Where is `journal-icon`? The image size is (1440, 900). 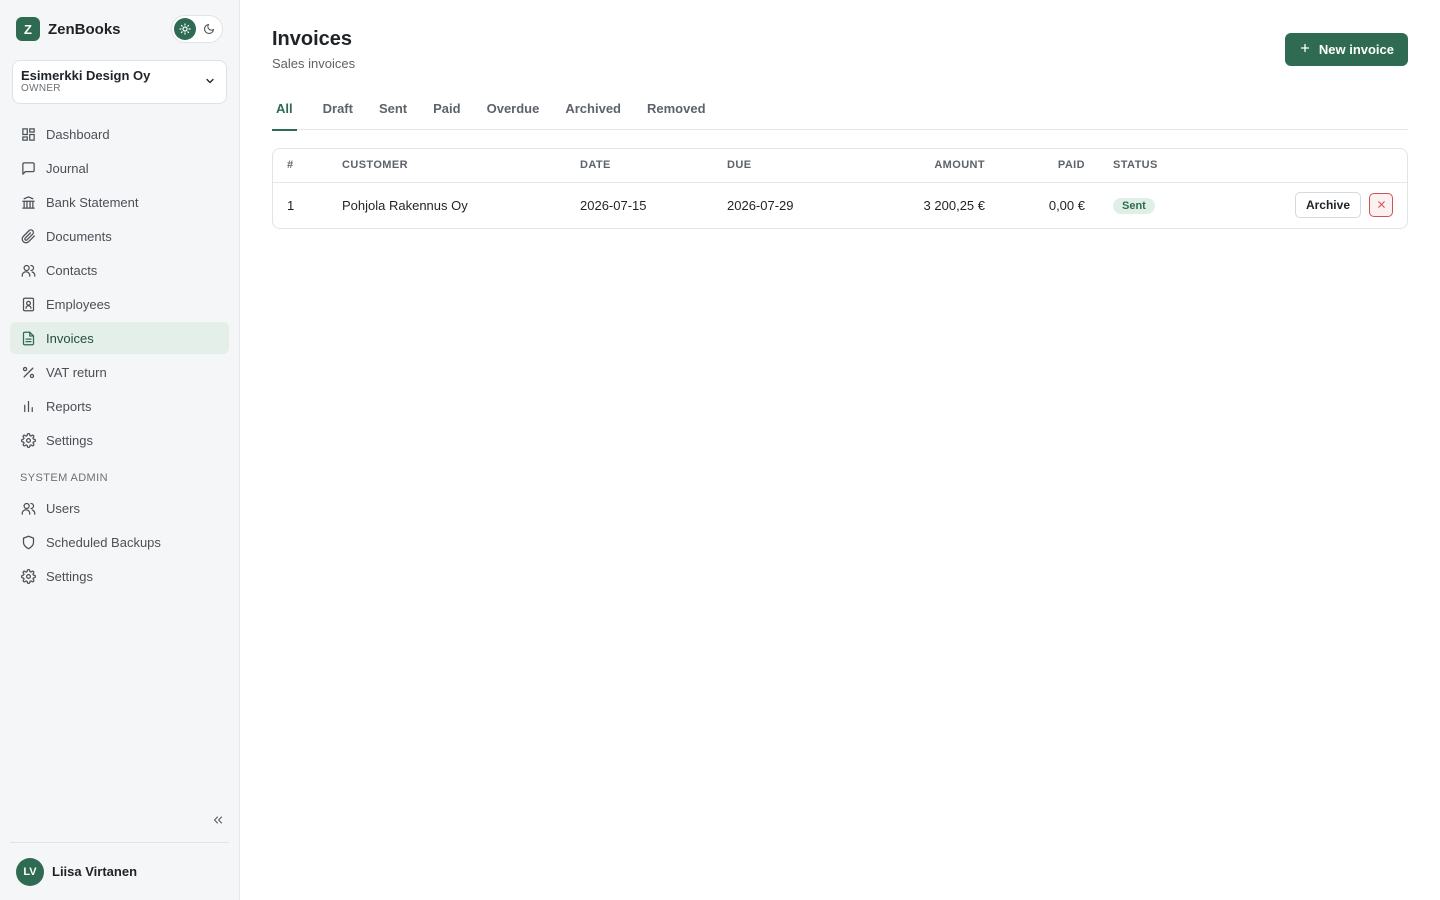 journal-icon is located at coordinates (28, 168).